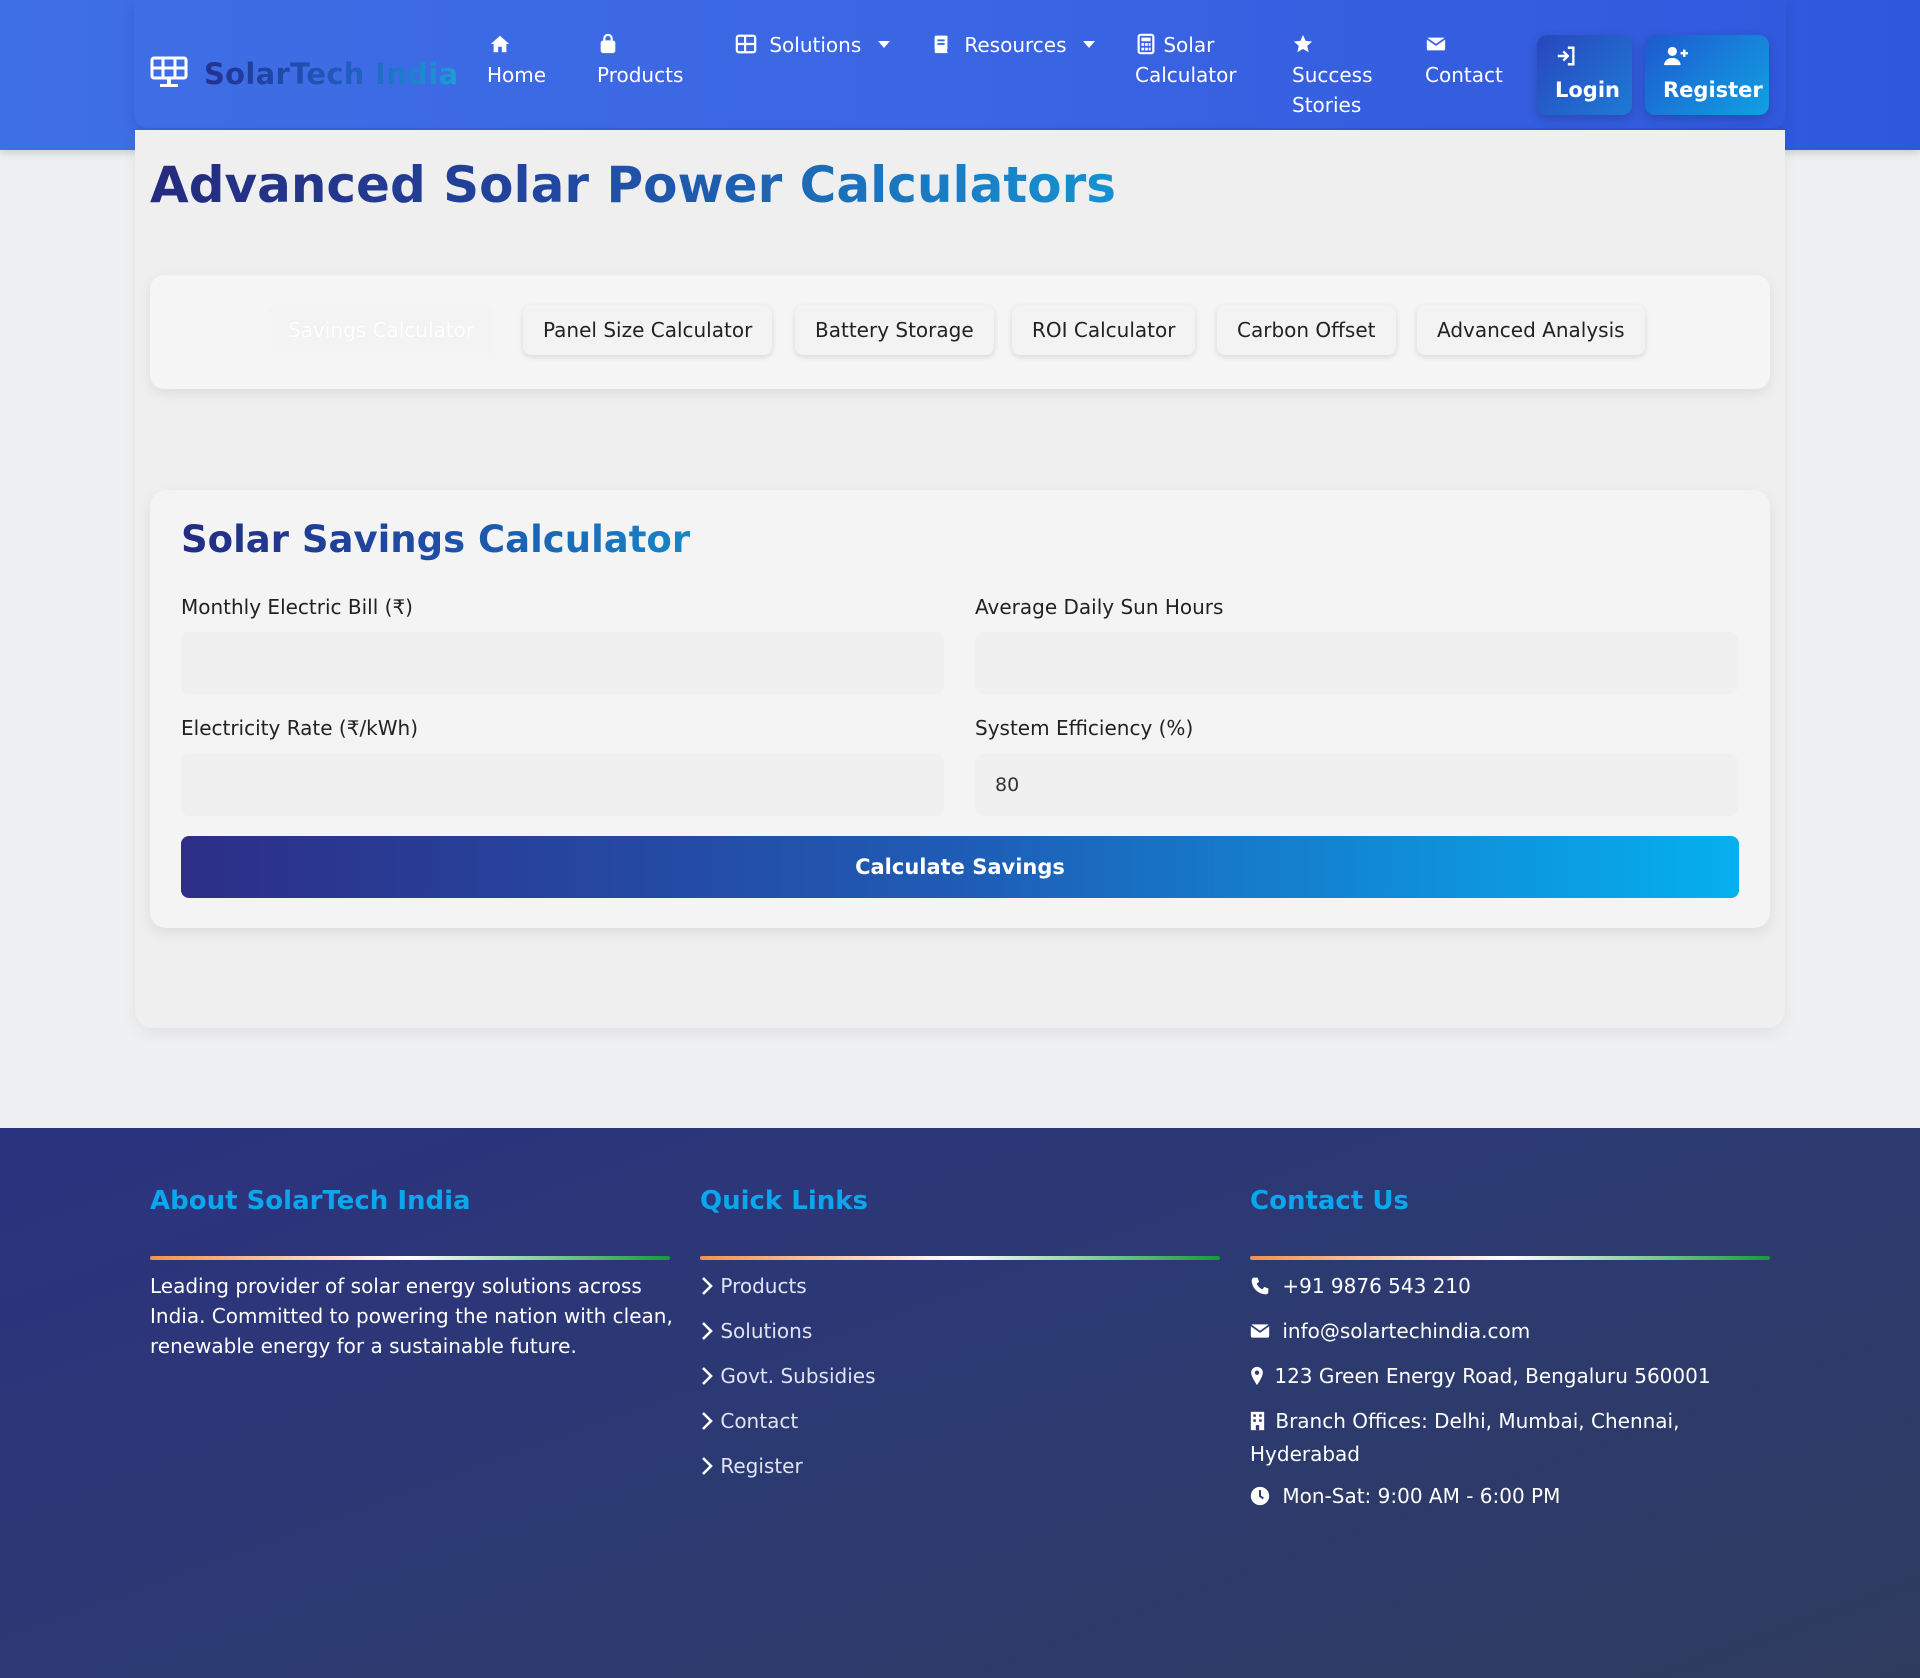 Image resolution: width=1920 pixels, height=1678 pixels. I want to click on electricity-rate-input, so click(562, 785).